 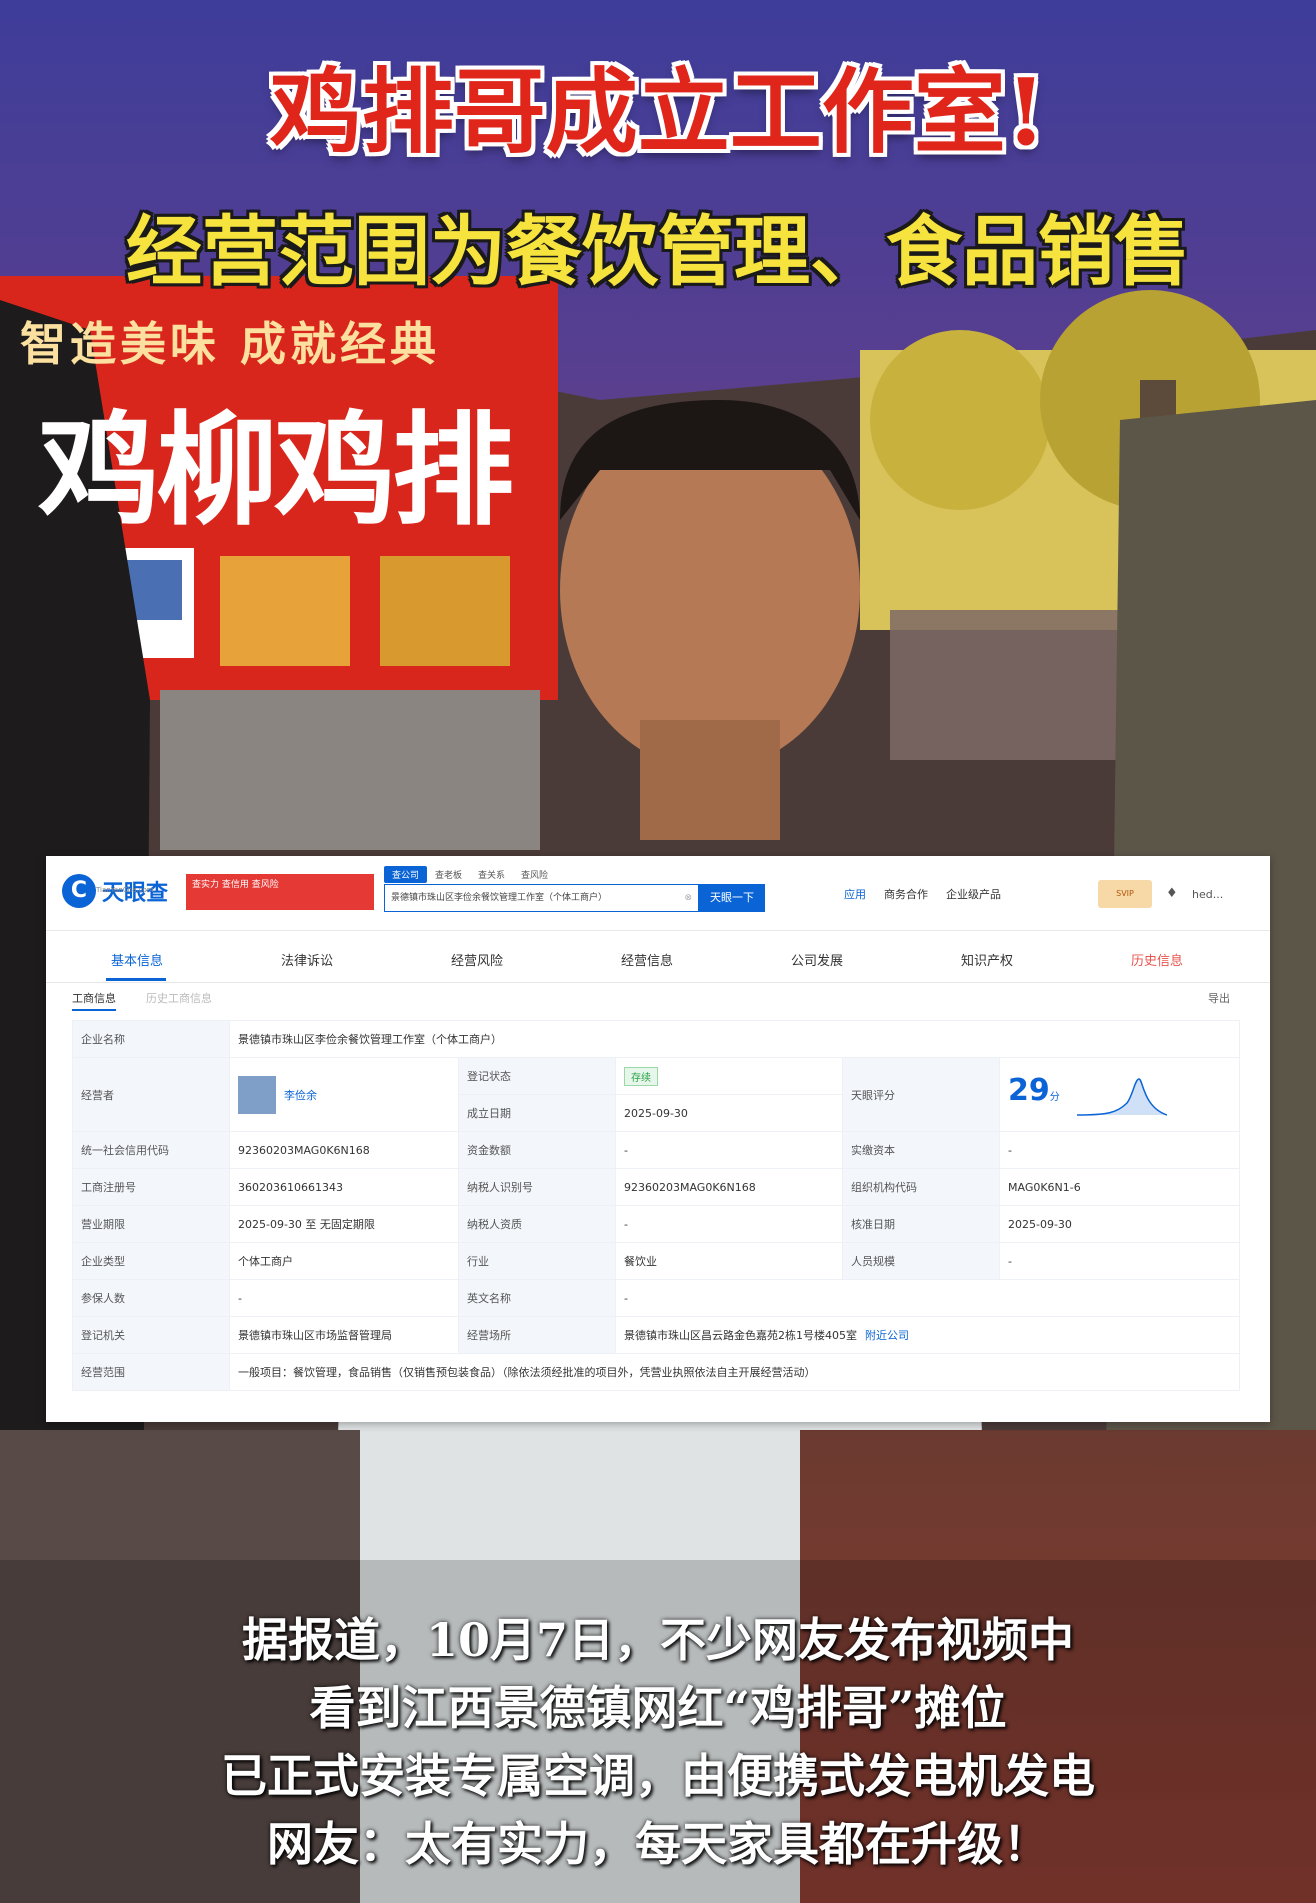 I want to click on capital-label: 资金数额, so click(x=537, y=1150).